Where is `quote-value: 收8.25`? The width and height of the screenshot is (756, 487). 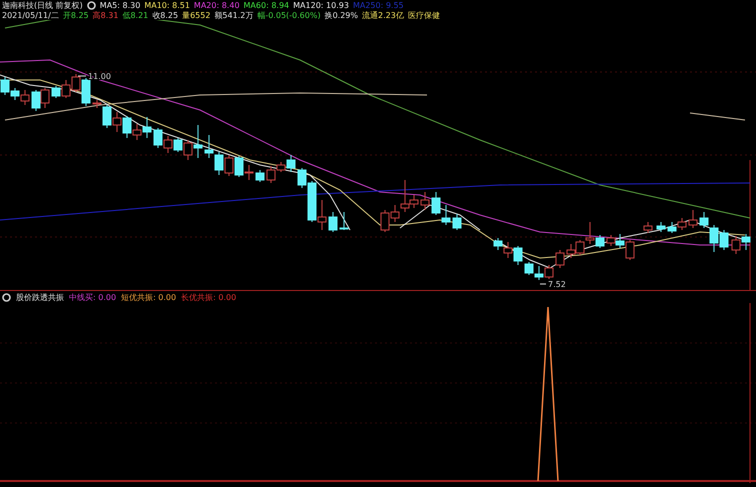
quote-value: 收8.25 is located at coordinates (165, 15).